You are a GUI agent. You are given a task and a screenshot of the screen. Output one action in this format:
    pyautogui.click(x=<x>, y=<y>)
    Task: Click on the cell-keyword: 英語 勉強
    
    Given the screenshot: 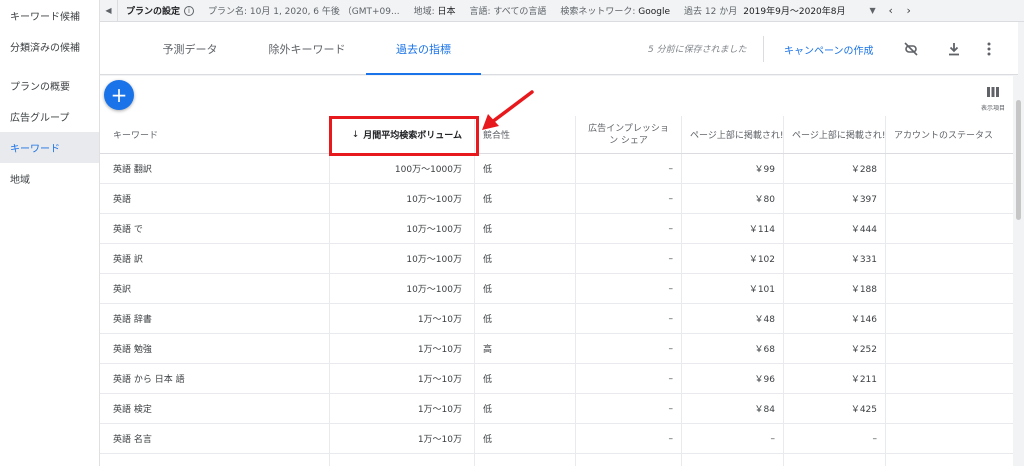 What is the action you would take?
    pyautogui.click(x=215, y=348)
    